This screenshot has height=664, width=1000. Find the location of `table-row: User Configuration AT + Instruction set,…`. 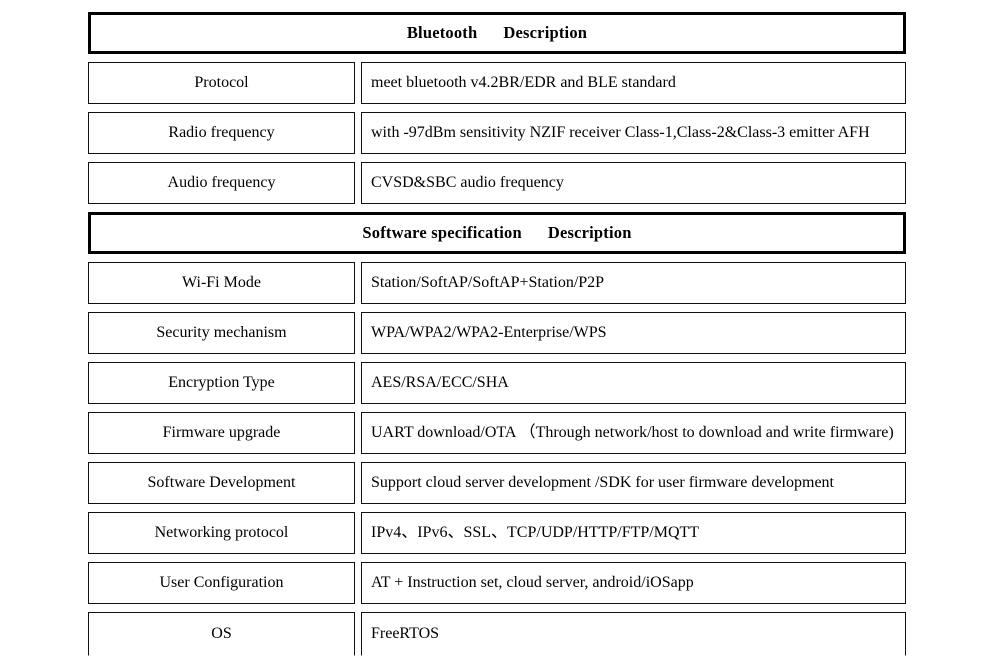

table-row: User Configuration AT + Instruction set,… is located at coordinates (497, 583).